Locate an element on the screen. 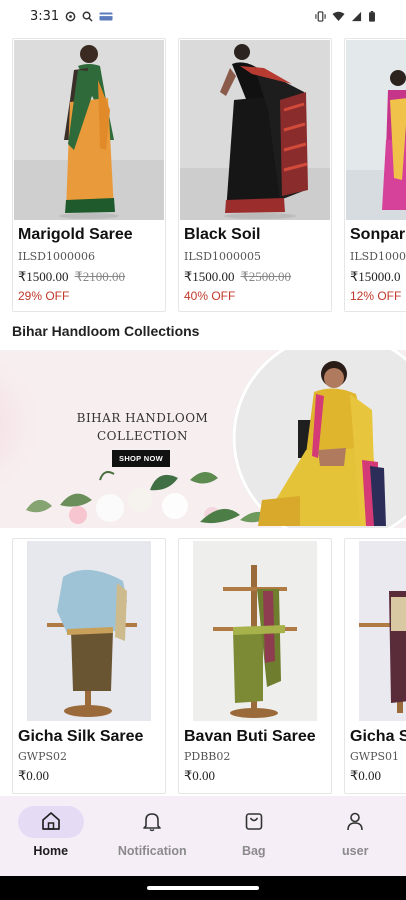 Image resolution: width=406 pixels, height=900 pixels. status-right is located at coordinates (345, 16).